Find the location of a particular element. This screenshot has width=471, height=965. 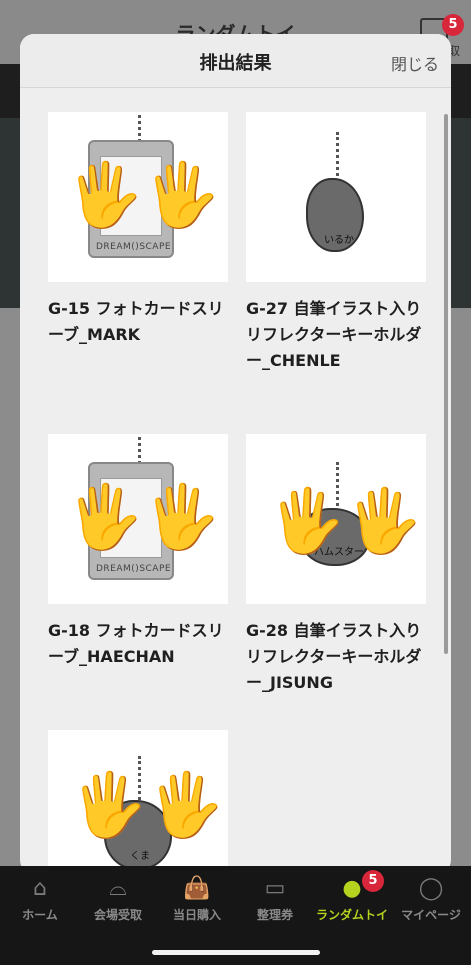

tab-my-page: ◯ マイページ is located at coordinates (431, 898).